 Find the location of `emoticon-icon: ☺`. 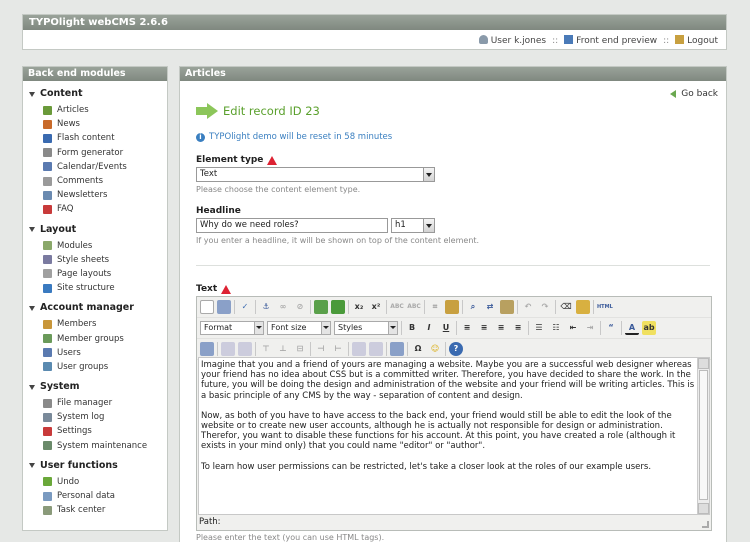

emoticon-icon: ☺ is located at coordinates (435, 349).